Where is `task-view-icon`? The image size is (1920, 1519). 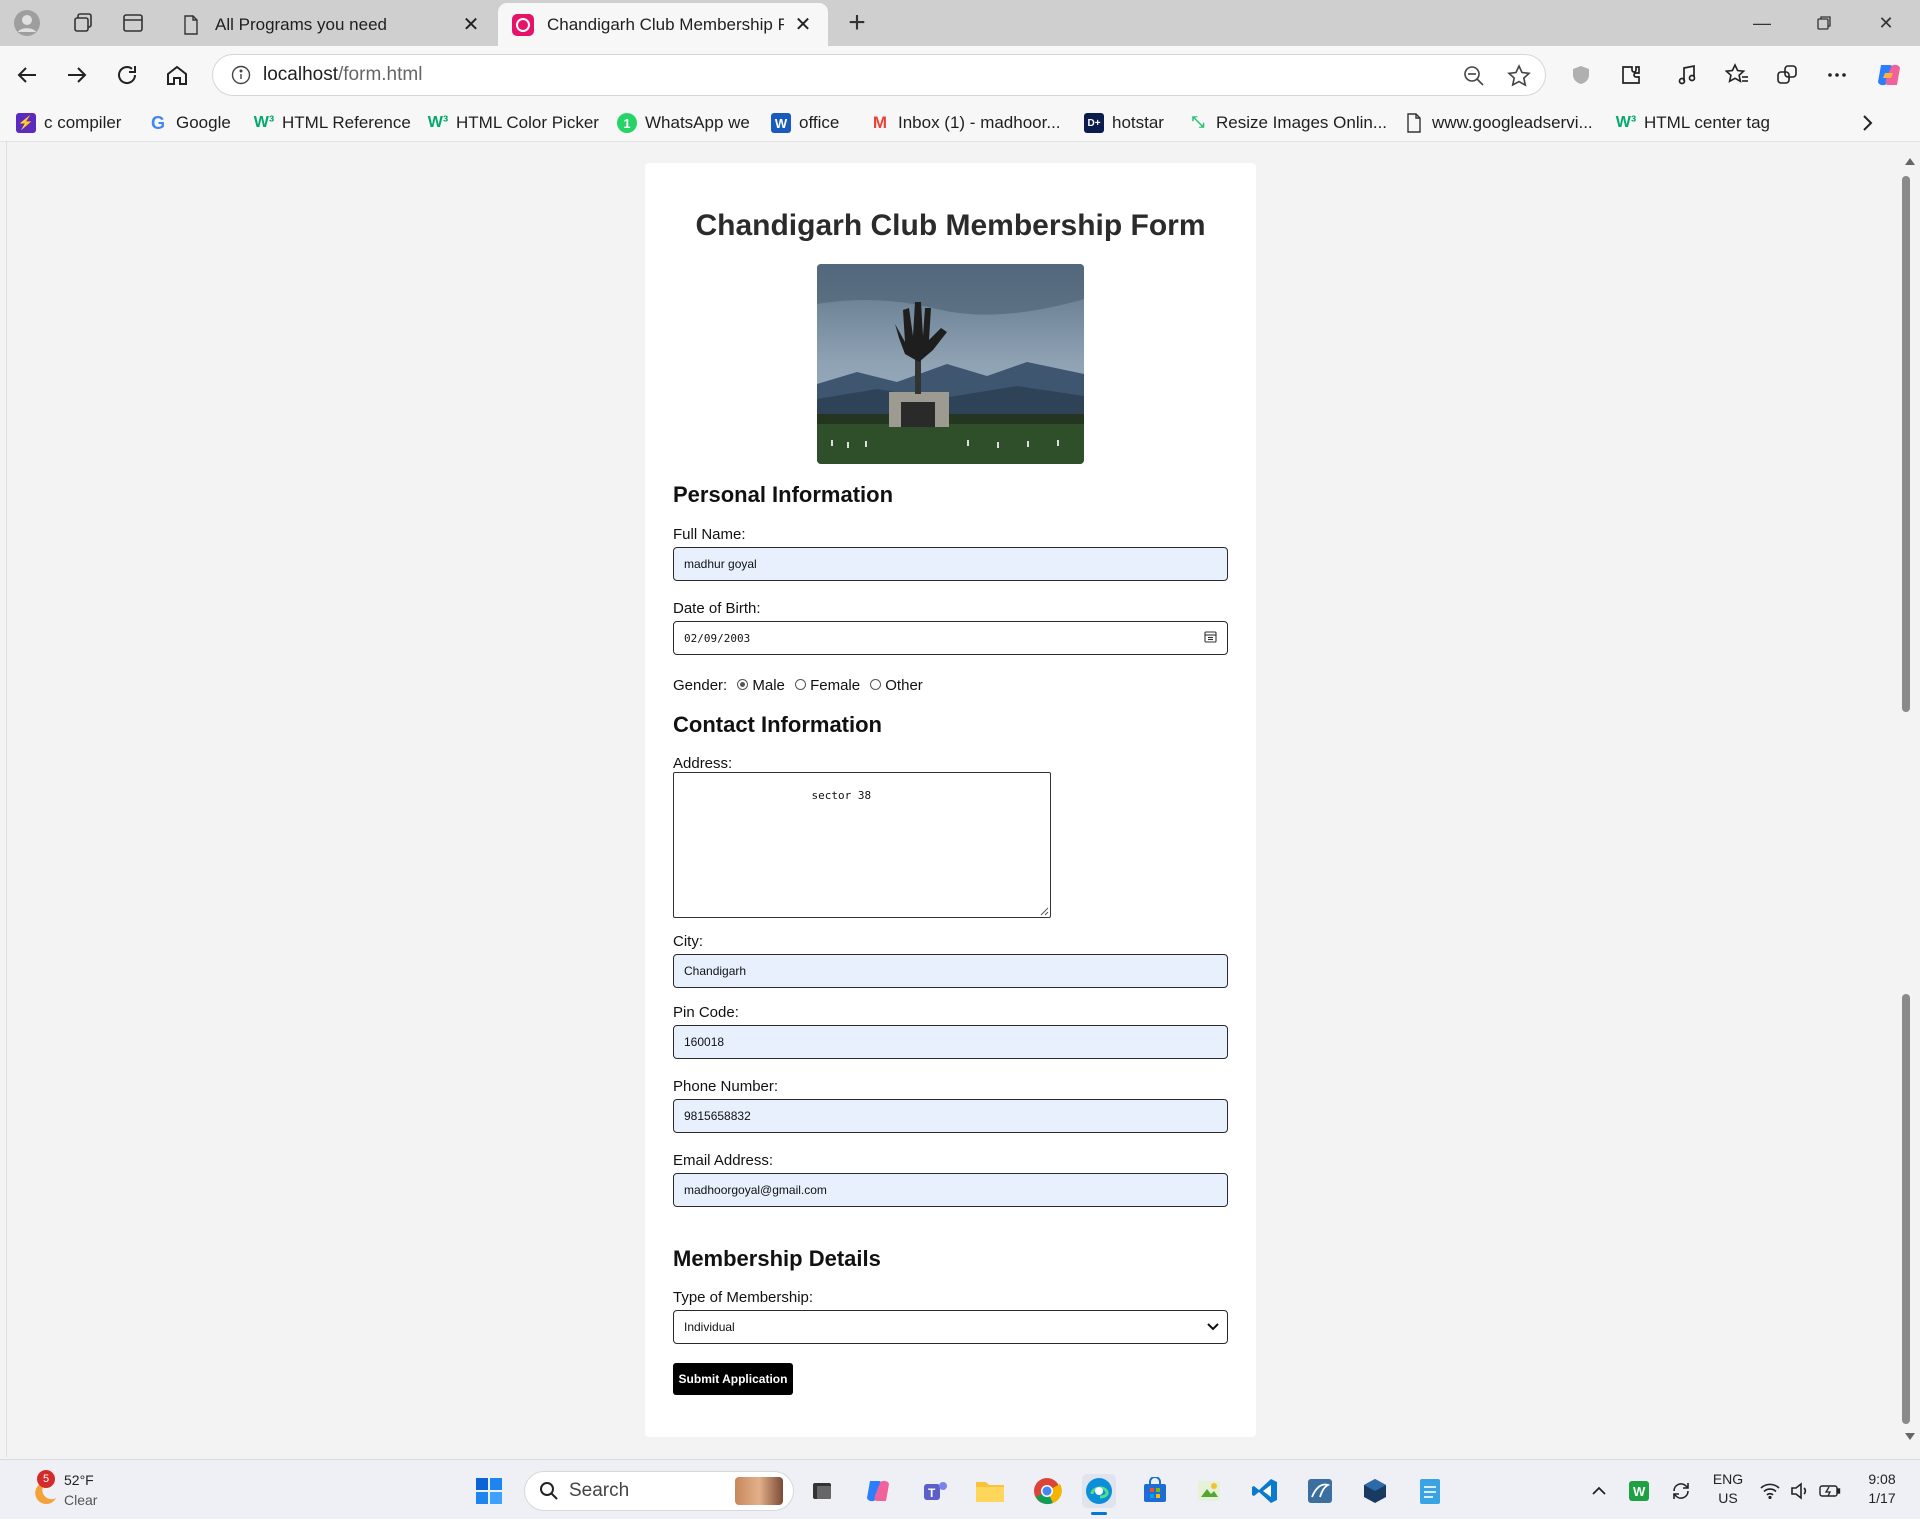
task-view-icon is located at coordinates (822, 1491).